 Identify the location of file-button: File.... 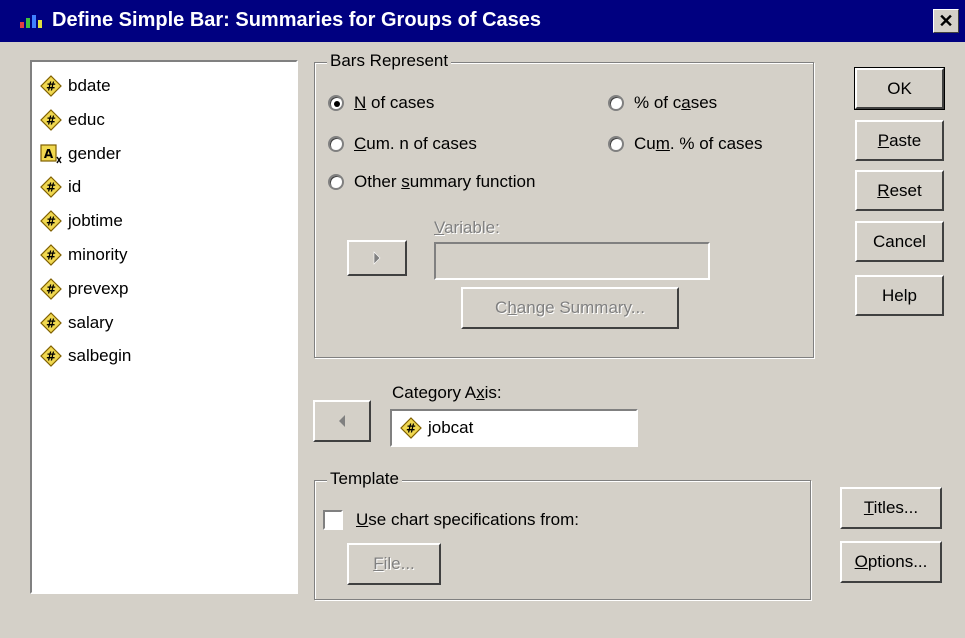
(394, 564).